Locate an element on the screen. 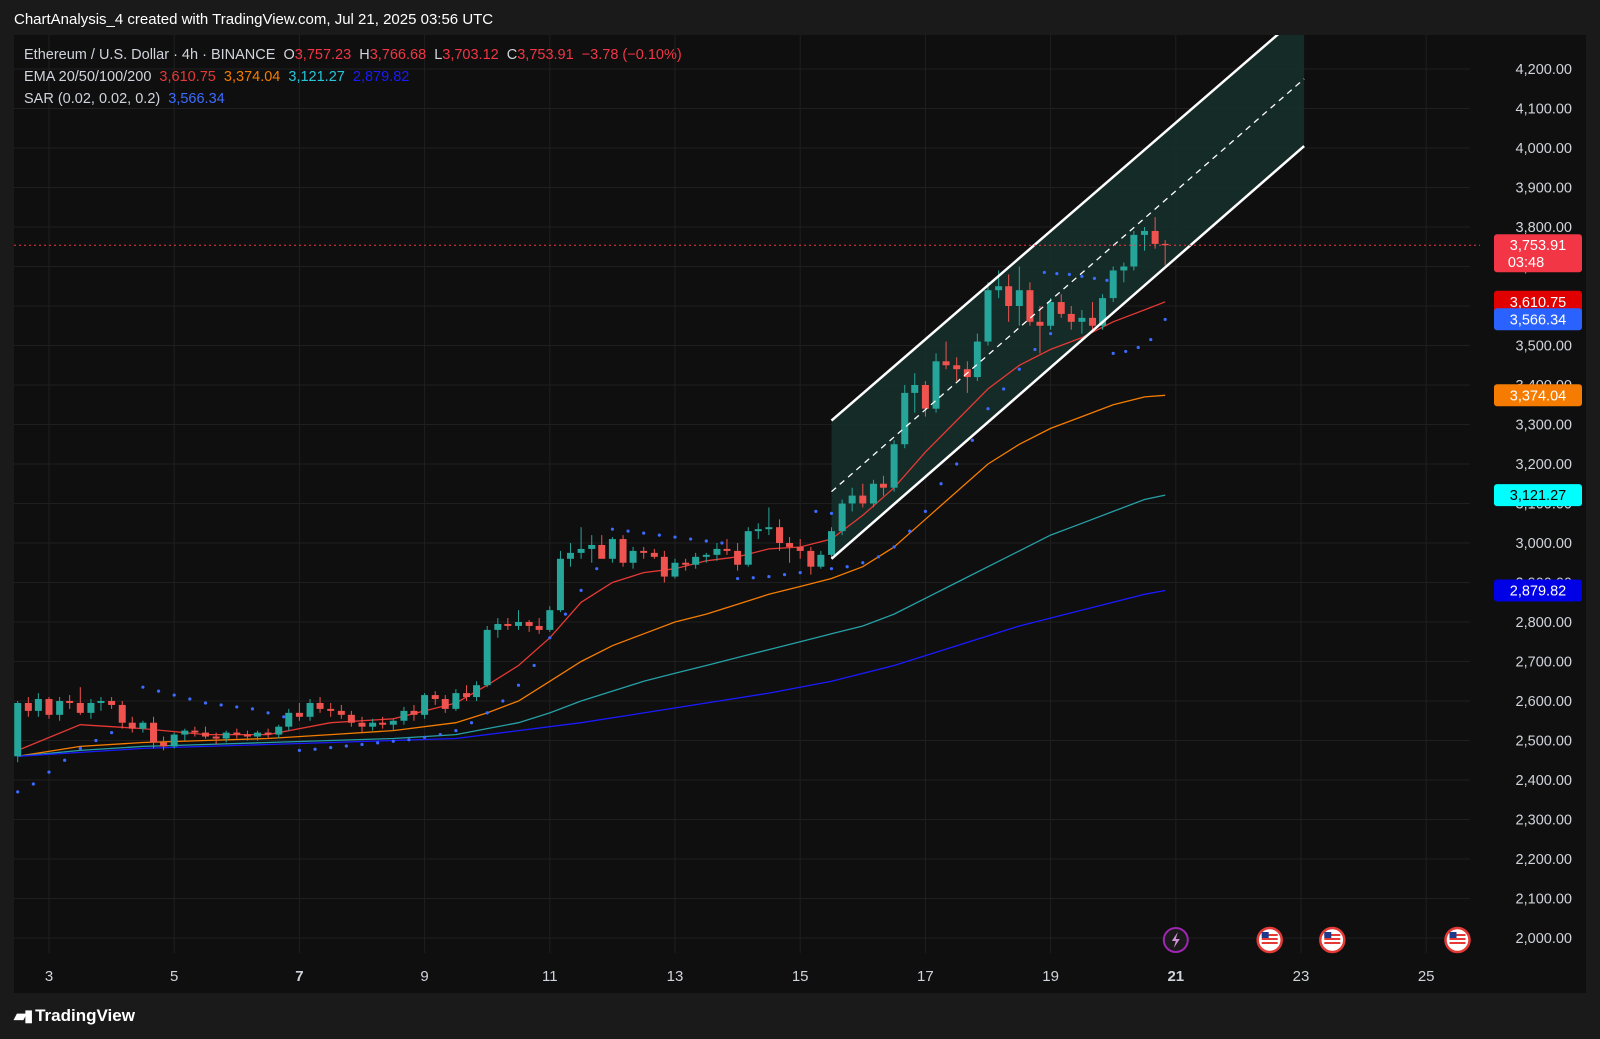  flag-canton is located at coordinates (1265, 935).